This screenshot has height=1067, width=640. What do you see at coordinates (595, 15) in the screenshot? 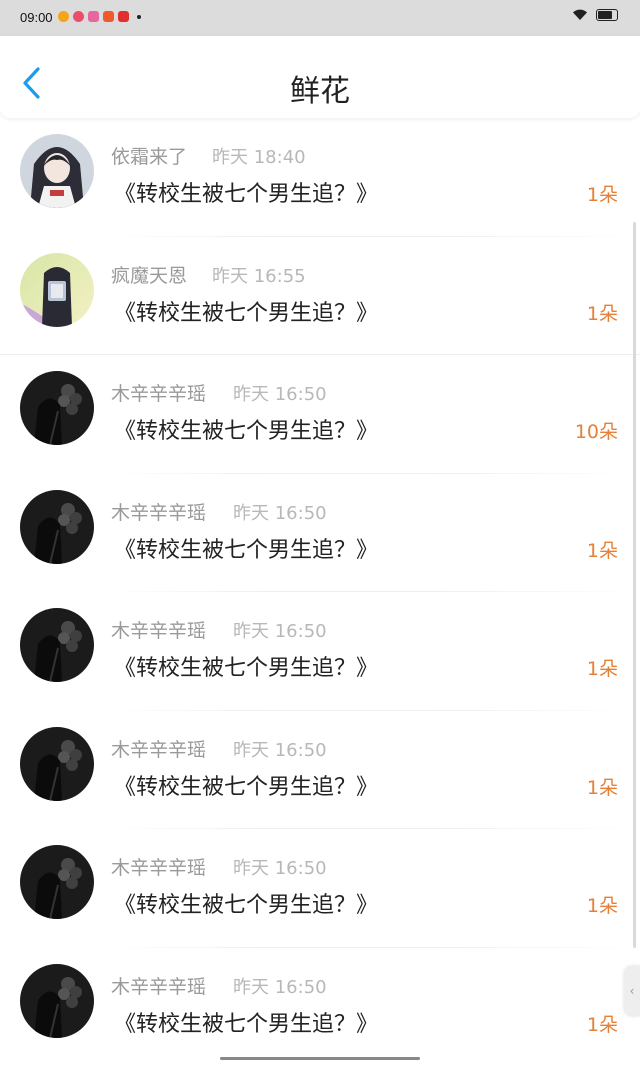
I see `status-right` at bounding box center [595, 15].